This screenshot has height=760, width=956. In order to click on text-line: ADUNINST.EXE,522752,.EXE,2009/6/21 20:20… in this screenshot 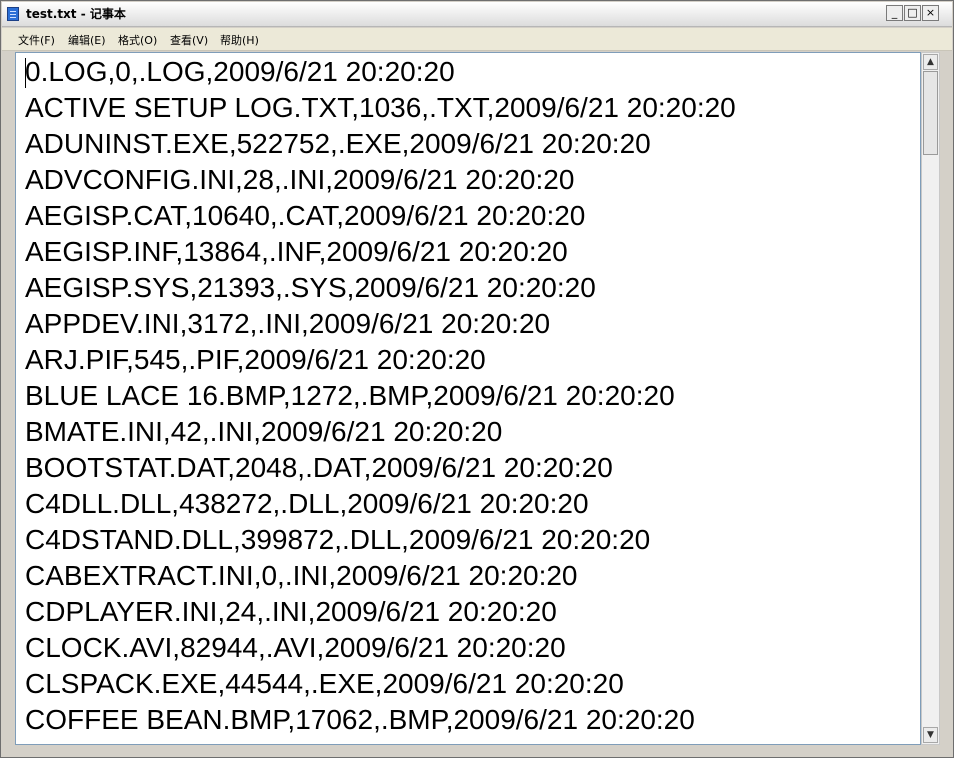, I will do `click(338, 143)`.